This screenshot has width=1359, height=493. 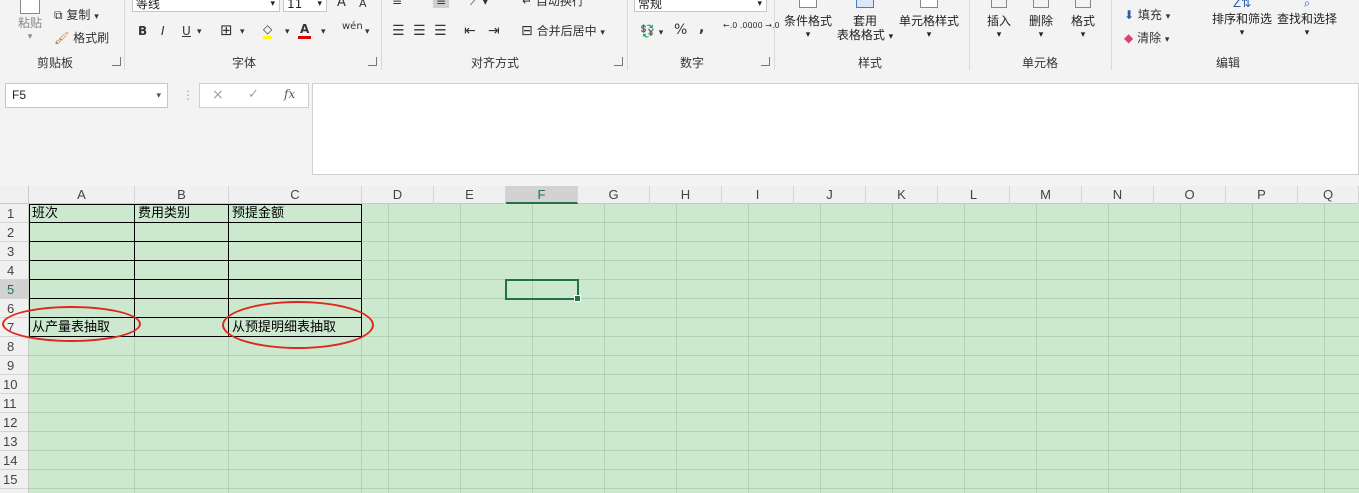 I want to click on sort-filter-button: Z⇅ 排序和筛选 ▾, so click(x=1242, y=20).